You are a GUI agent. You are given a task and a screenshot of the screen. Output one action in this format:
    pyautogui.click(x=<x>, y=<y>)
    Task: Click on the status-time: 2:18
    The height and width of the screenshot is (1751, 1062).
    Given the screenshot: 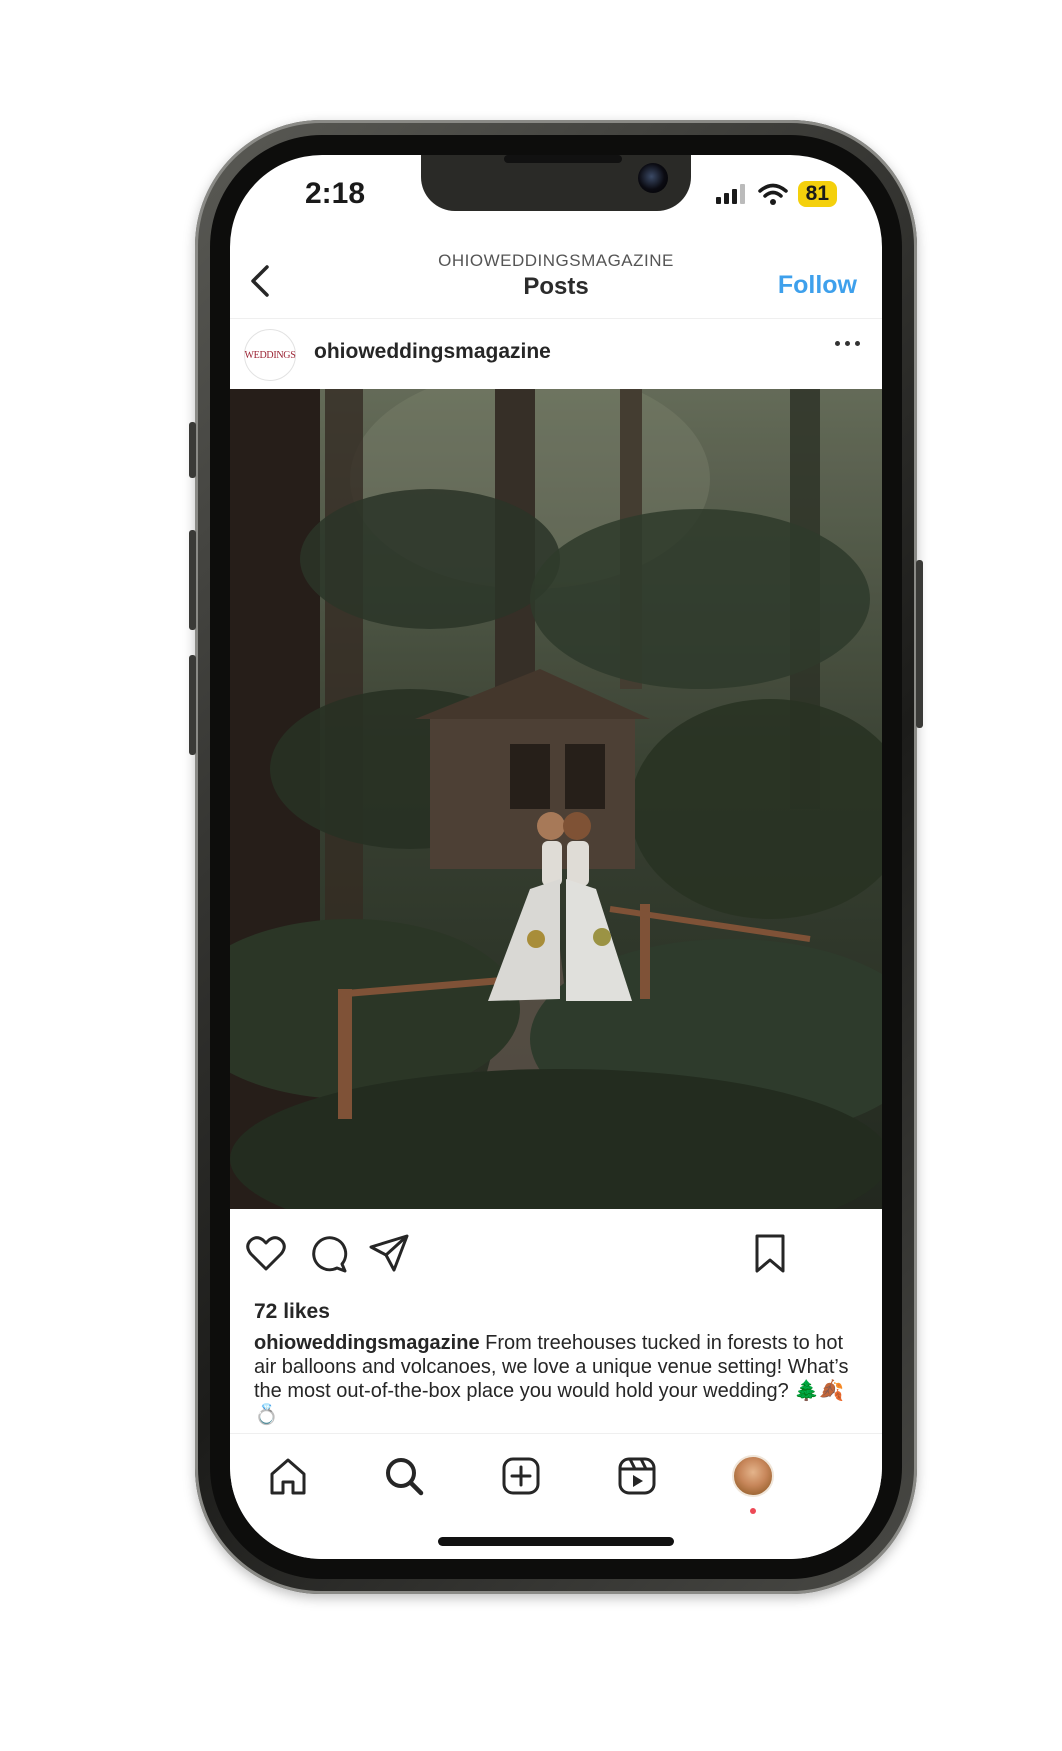 What is the action you would take?
    pyautogui.click(x=335, y=193)
    